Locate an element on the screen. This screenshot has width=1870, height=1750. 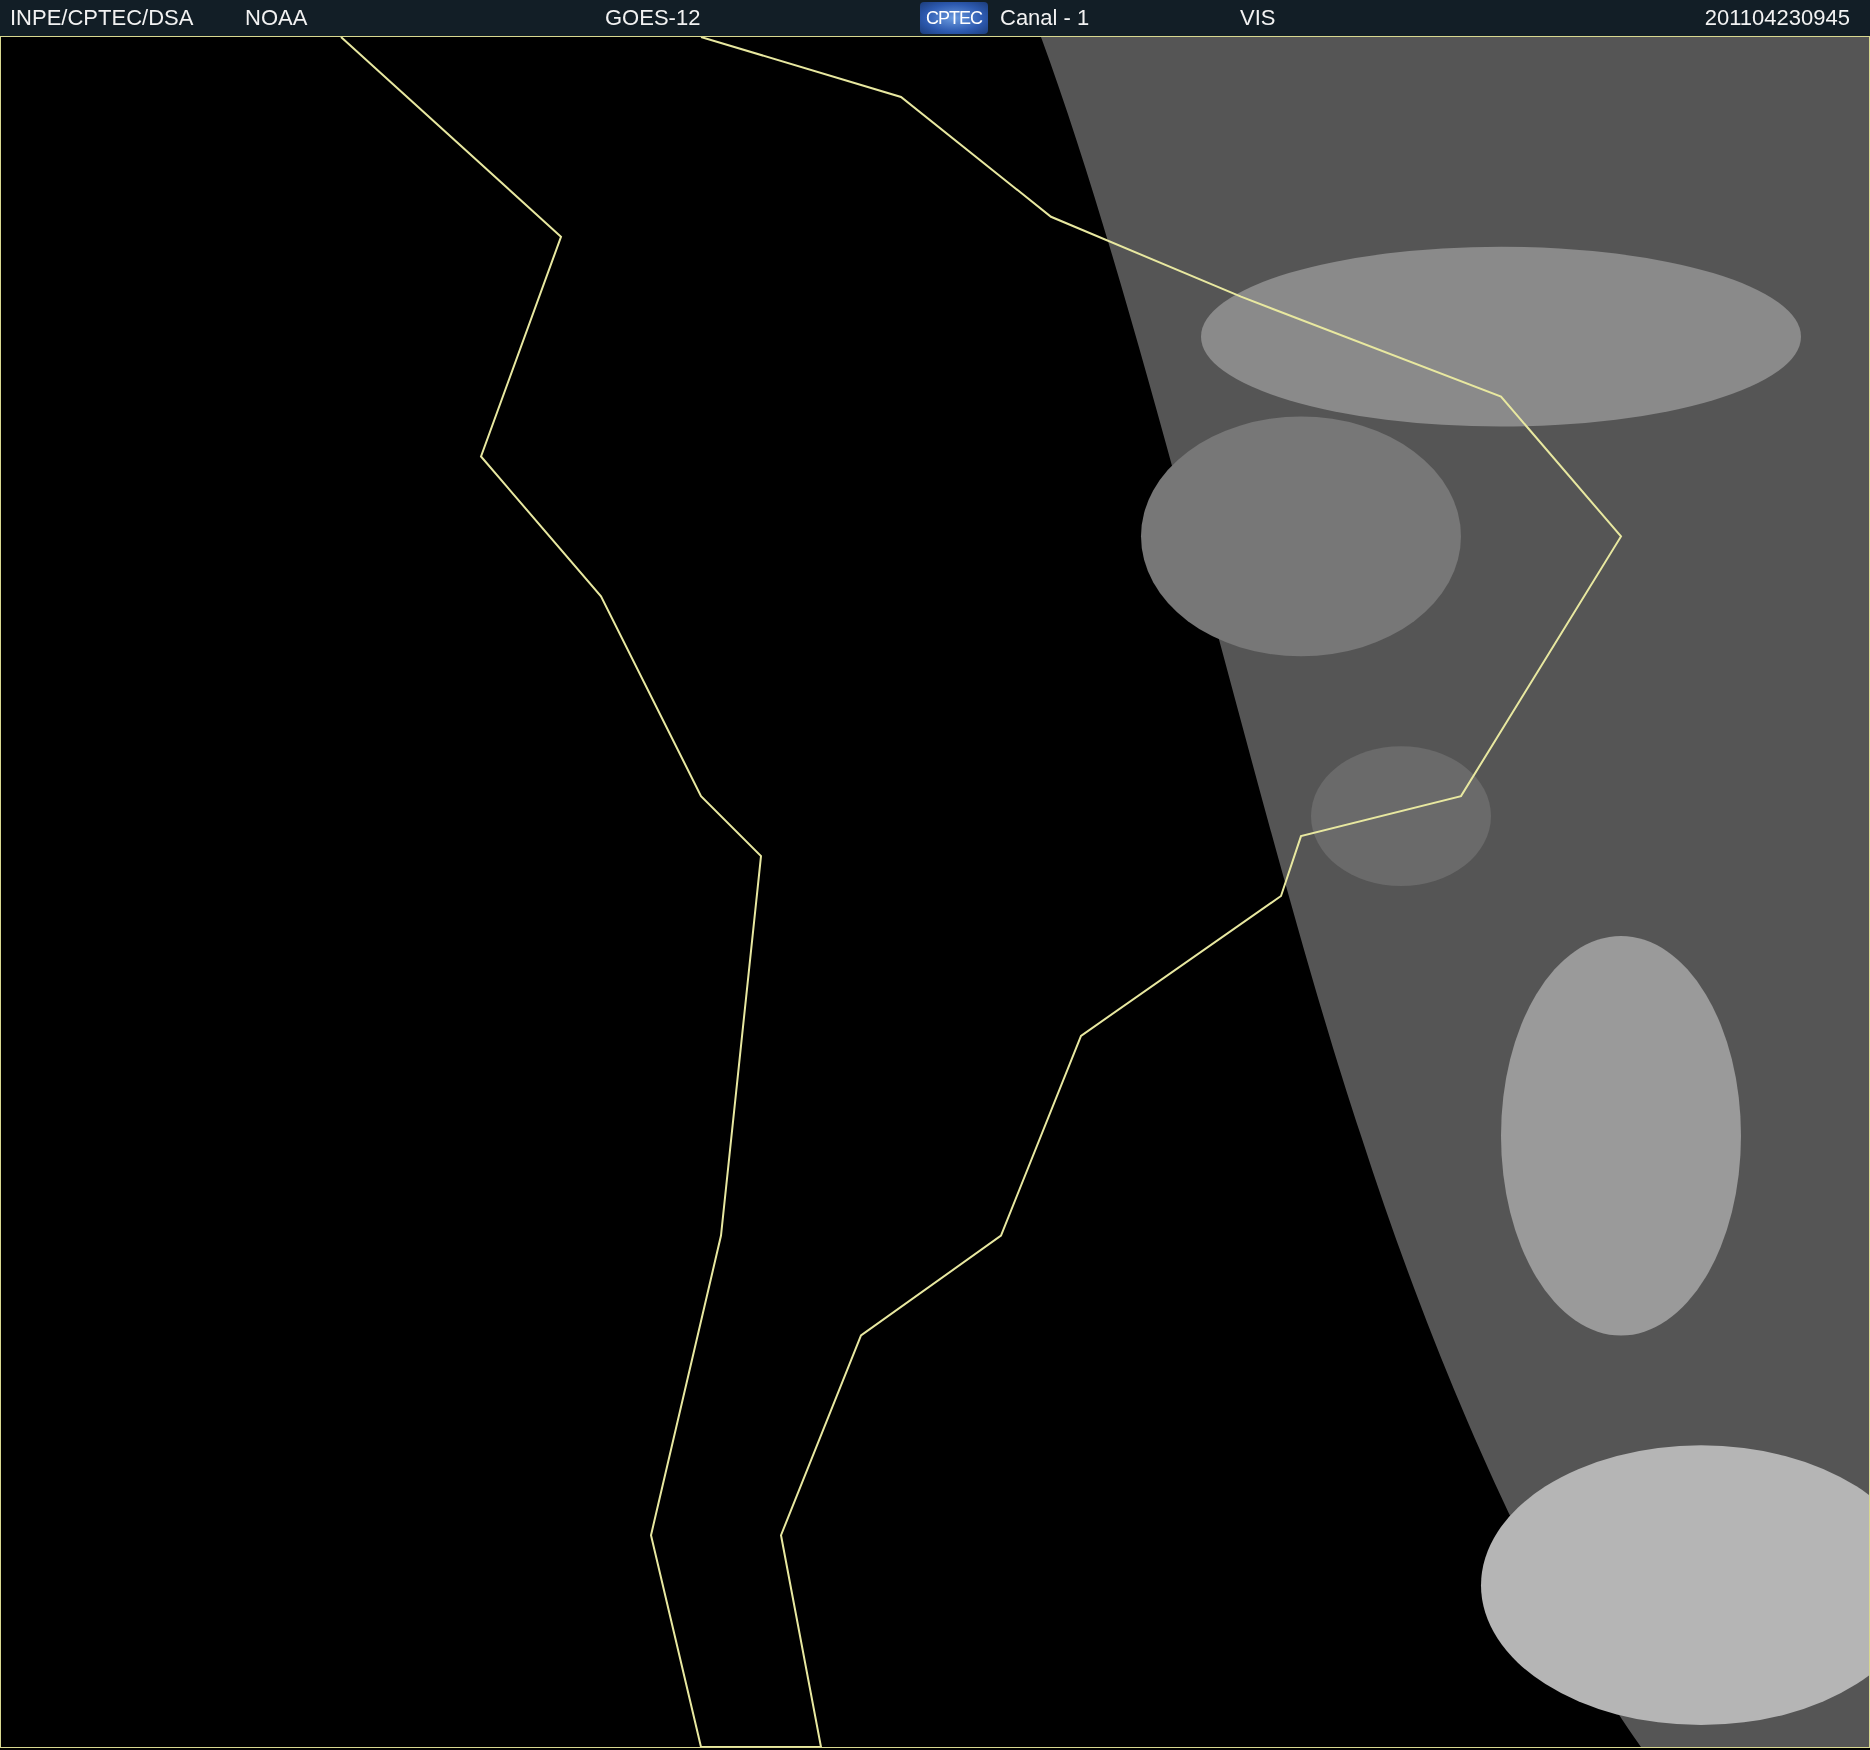
channel-label: Canal - 1 is located at coordinates (1045, 18).